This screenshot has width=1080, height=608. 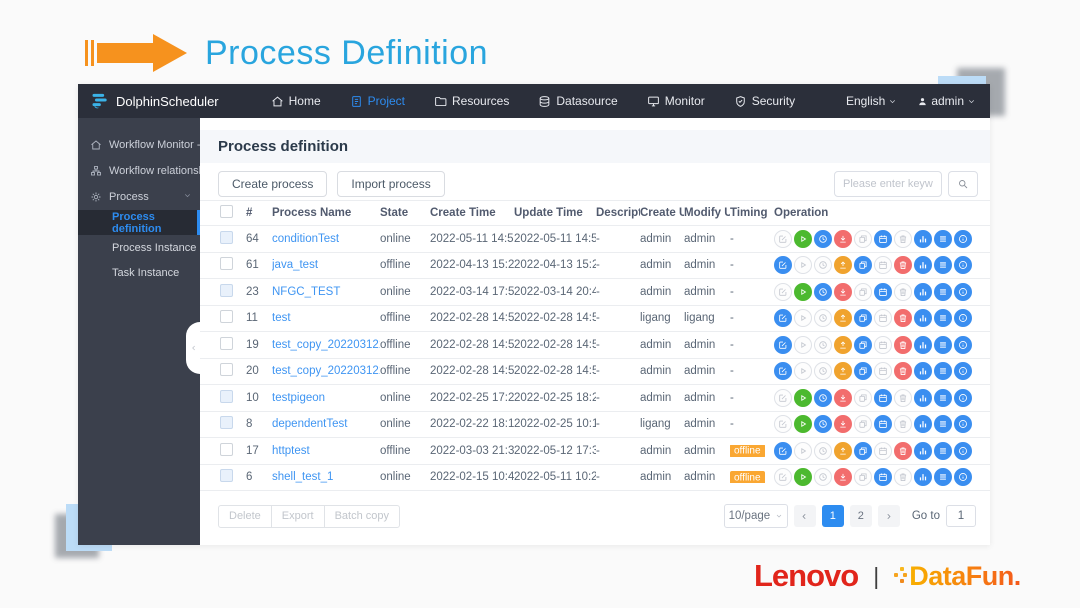 What do you see at coordinates (302, 477) in the screenshot?
I see `process-name-link: shell_test_1` at bounding box center [302, 477].